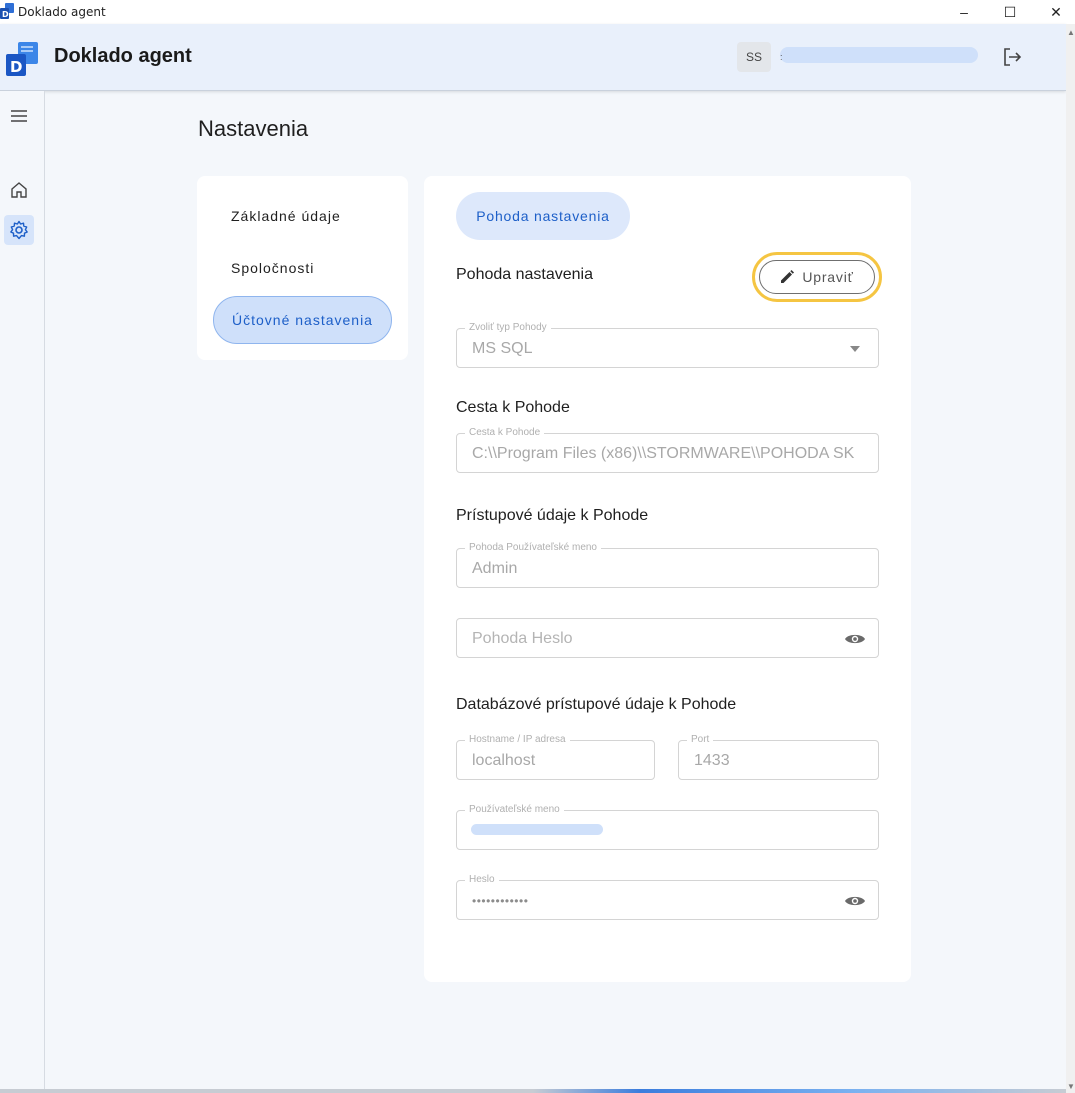 The height and width of the screenshot is (1093, 1075). Describe the element at coordinates (302, 216) in the screenshot. I see `settings-nav-basic: Základné údaje` at that location.